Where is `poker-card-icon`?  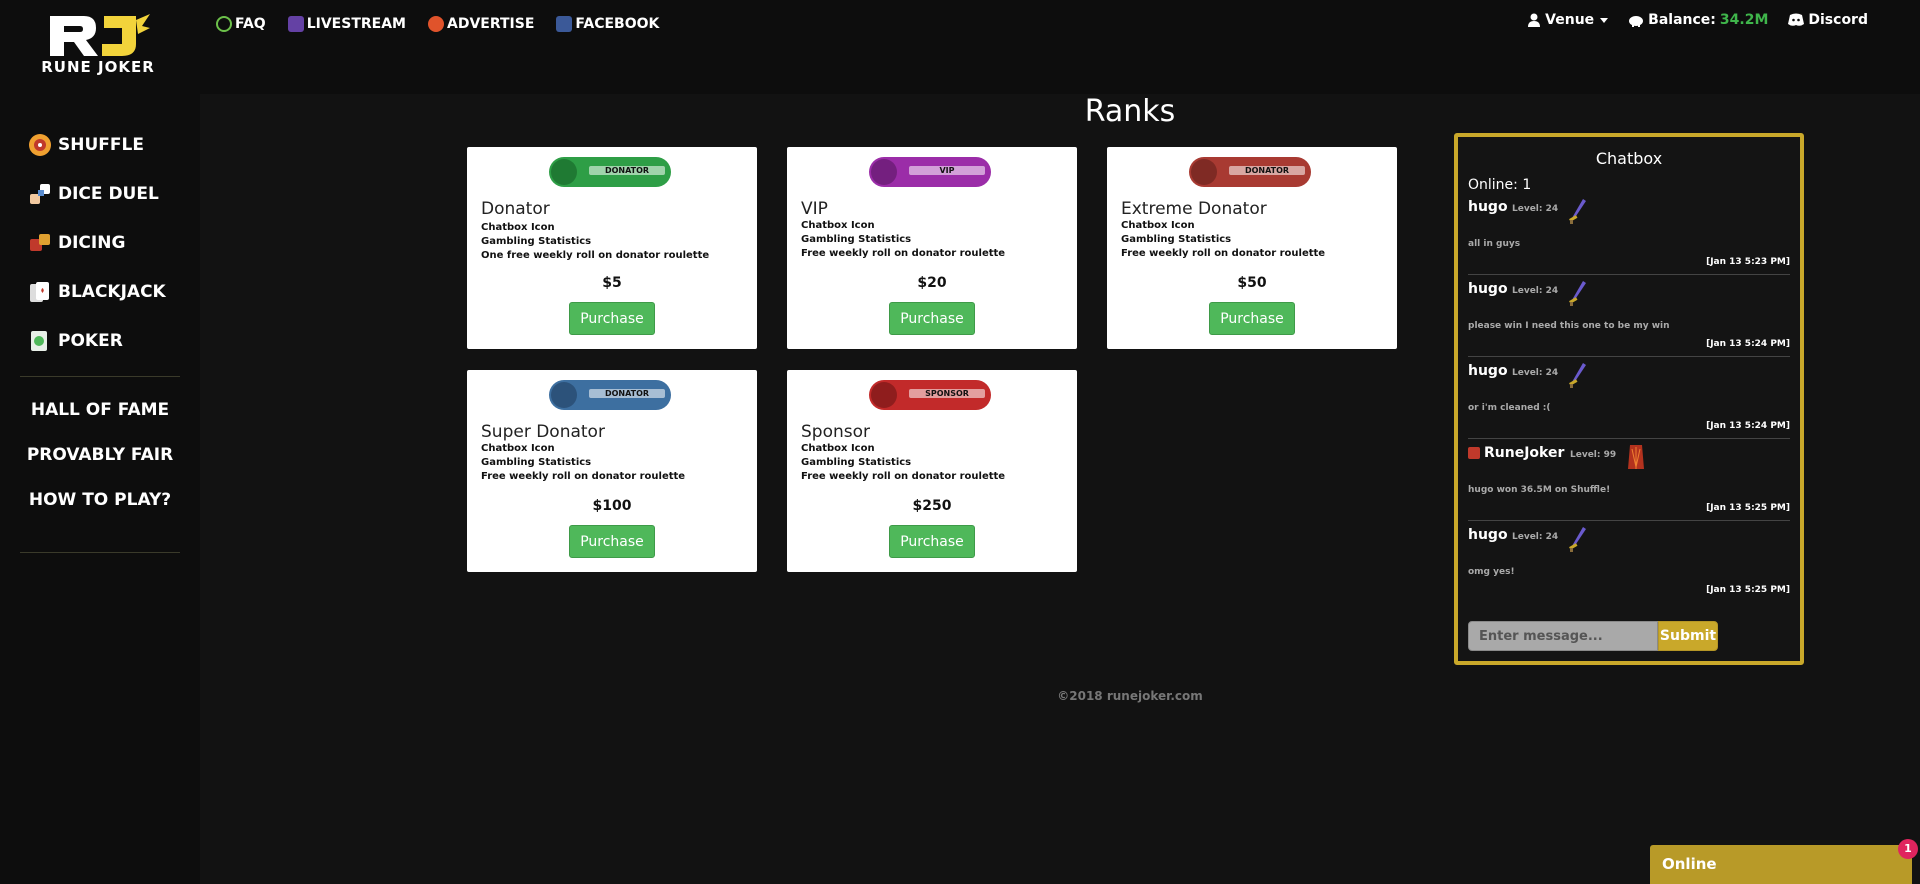
poker-card-icon is located at coordinates (39, 340).